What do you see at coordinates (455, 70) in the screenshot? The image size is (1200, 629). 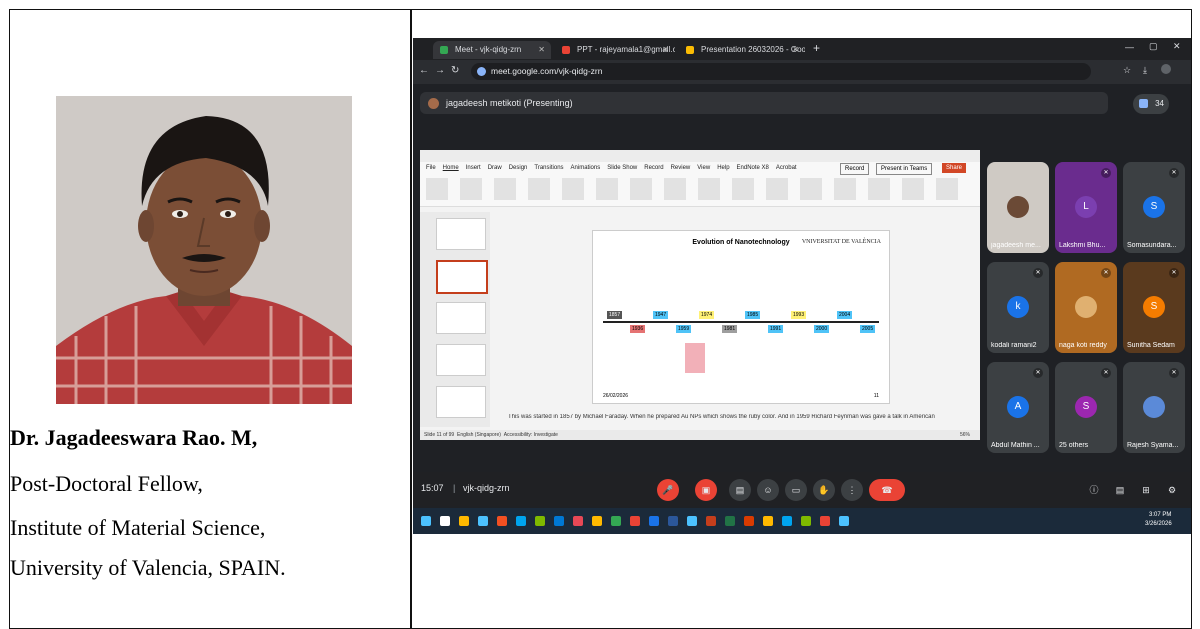 I see `reload-icon: ↻` at bounding box center [455, 70].